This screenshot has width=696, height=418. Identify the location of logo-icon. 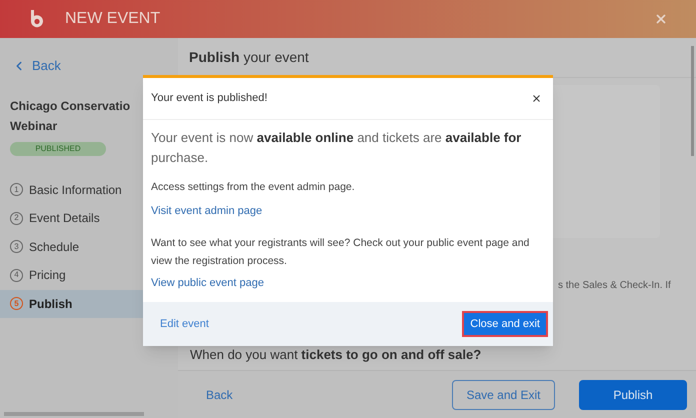
(36, 19).